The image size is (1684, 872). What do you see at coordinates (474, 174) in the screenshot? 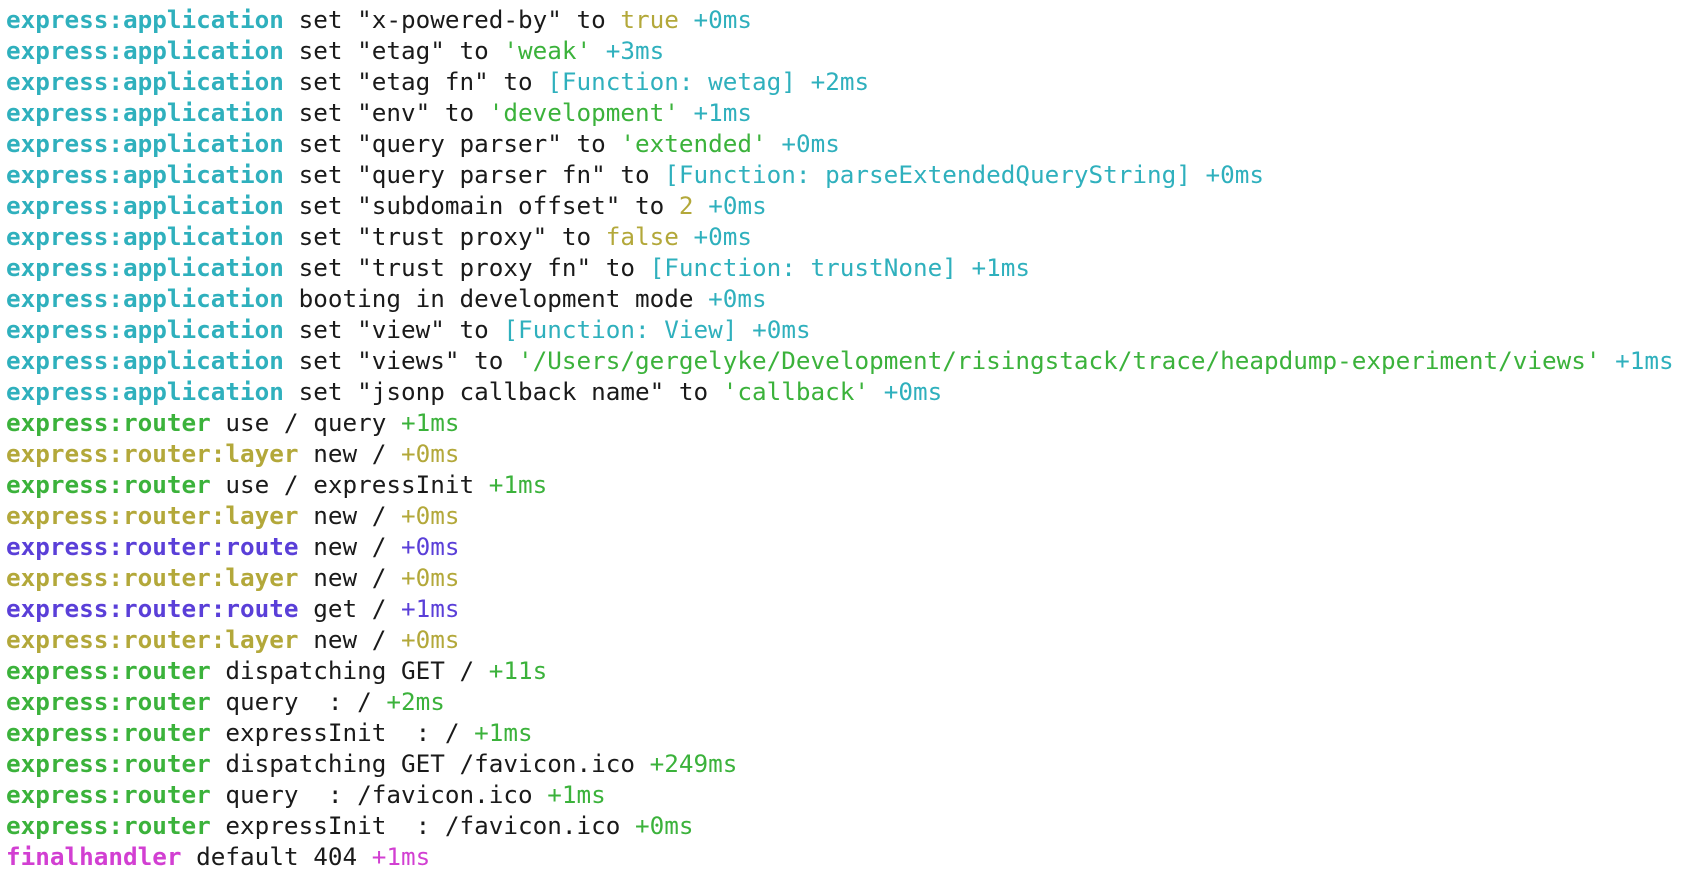
I see `log-message: set "query parser fn" to` at bounding box center [474, 174].